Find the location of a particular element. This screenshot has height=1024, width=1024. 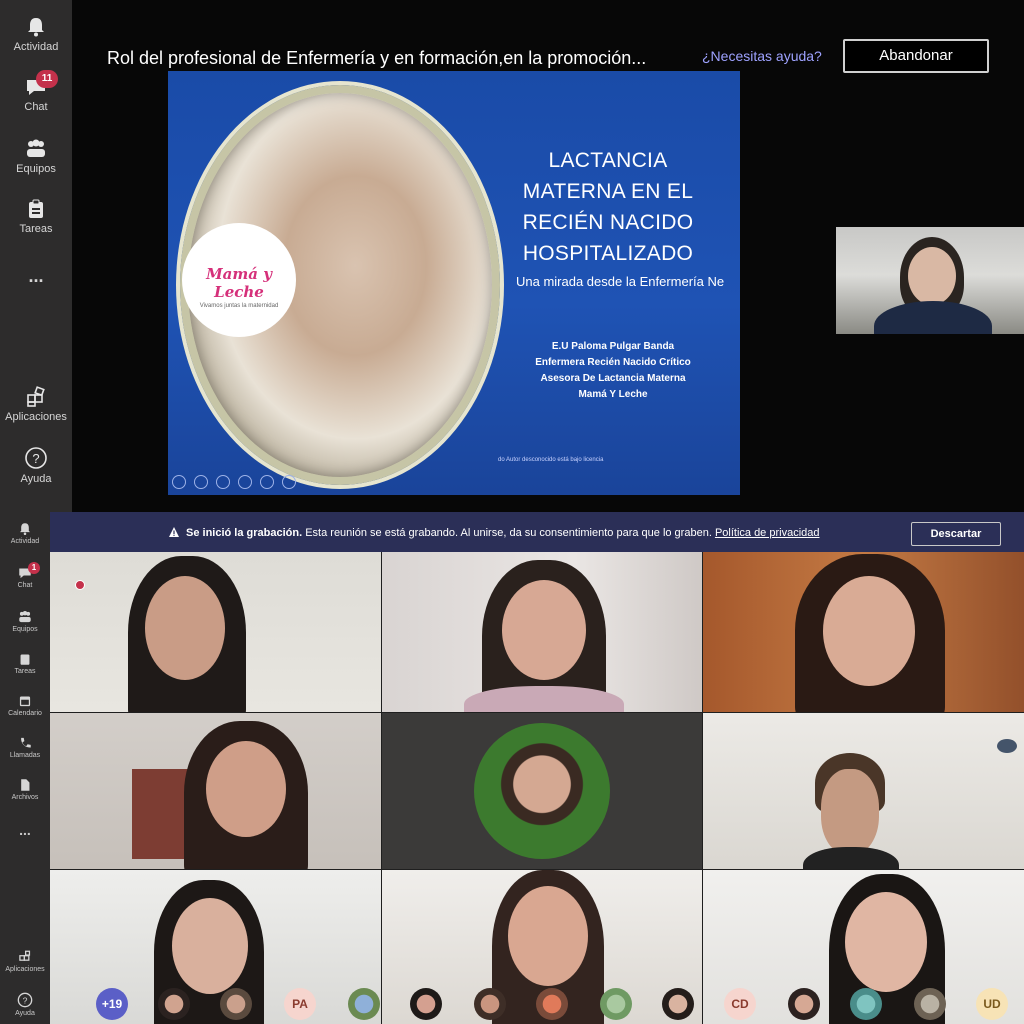

rail-label: Archivos is located at coordinates (25, 797).